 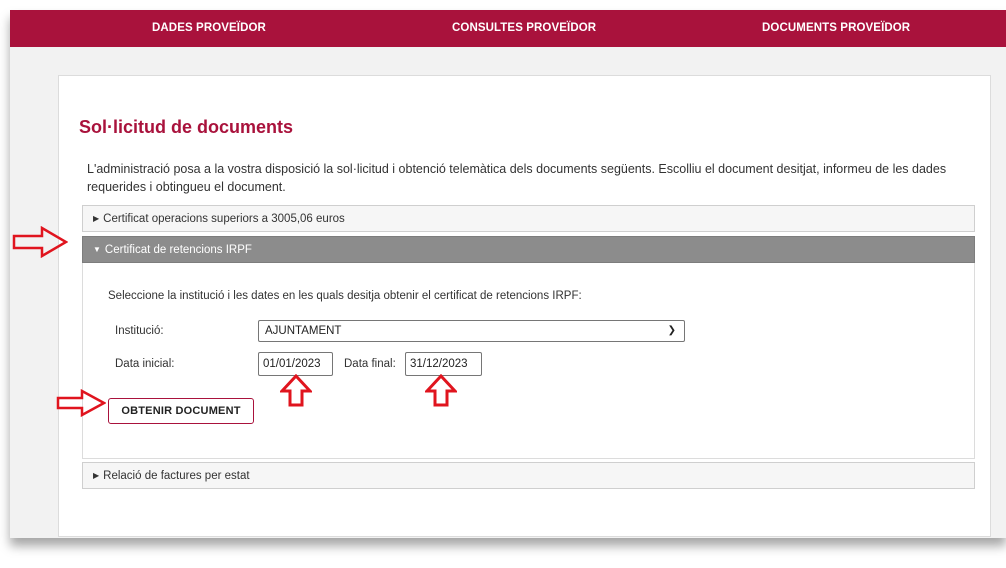 I want to click on institucio-selected-value: AJUNTAMENT, so click(x=303, y=331).